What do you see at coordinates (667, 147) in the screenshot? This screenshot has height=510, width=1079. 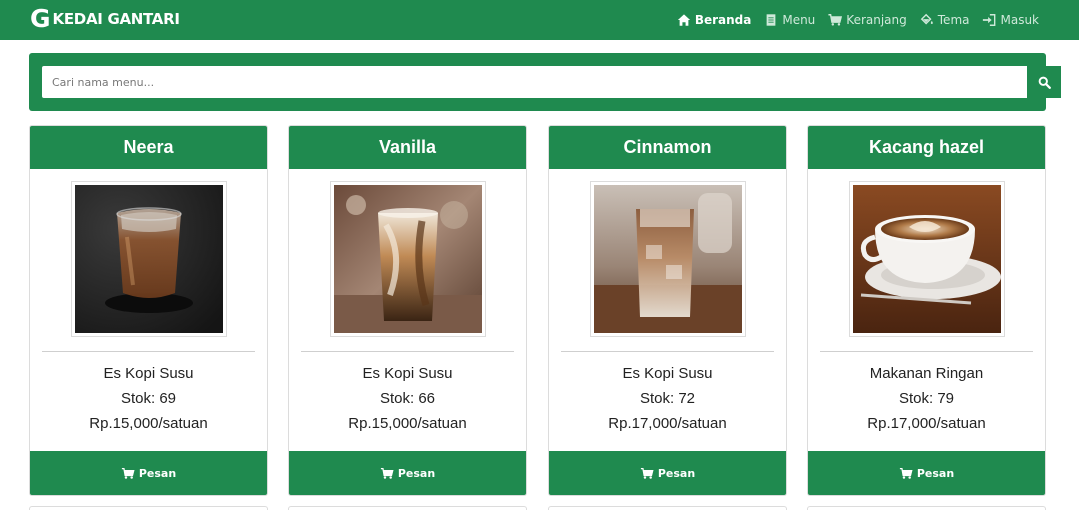 I see `product-name: Cinnamon` at bounding box center [667, 147].